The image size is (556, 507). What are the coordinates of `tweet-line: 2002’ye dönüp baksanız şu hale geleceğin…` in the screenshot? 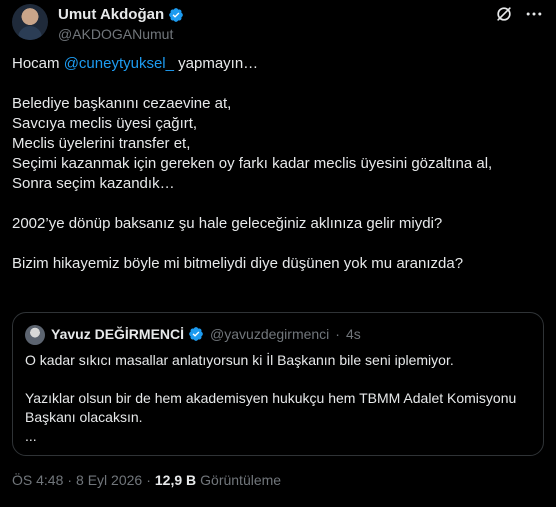 It's located at (227, 223).